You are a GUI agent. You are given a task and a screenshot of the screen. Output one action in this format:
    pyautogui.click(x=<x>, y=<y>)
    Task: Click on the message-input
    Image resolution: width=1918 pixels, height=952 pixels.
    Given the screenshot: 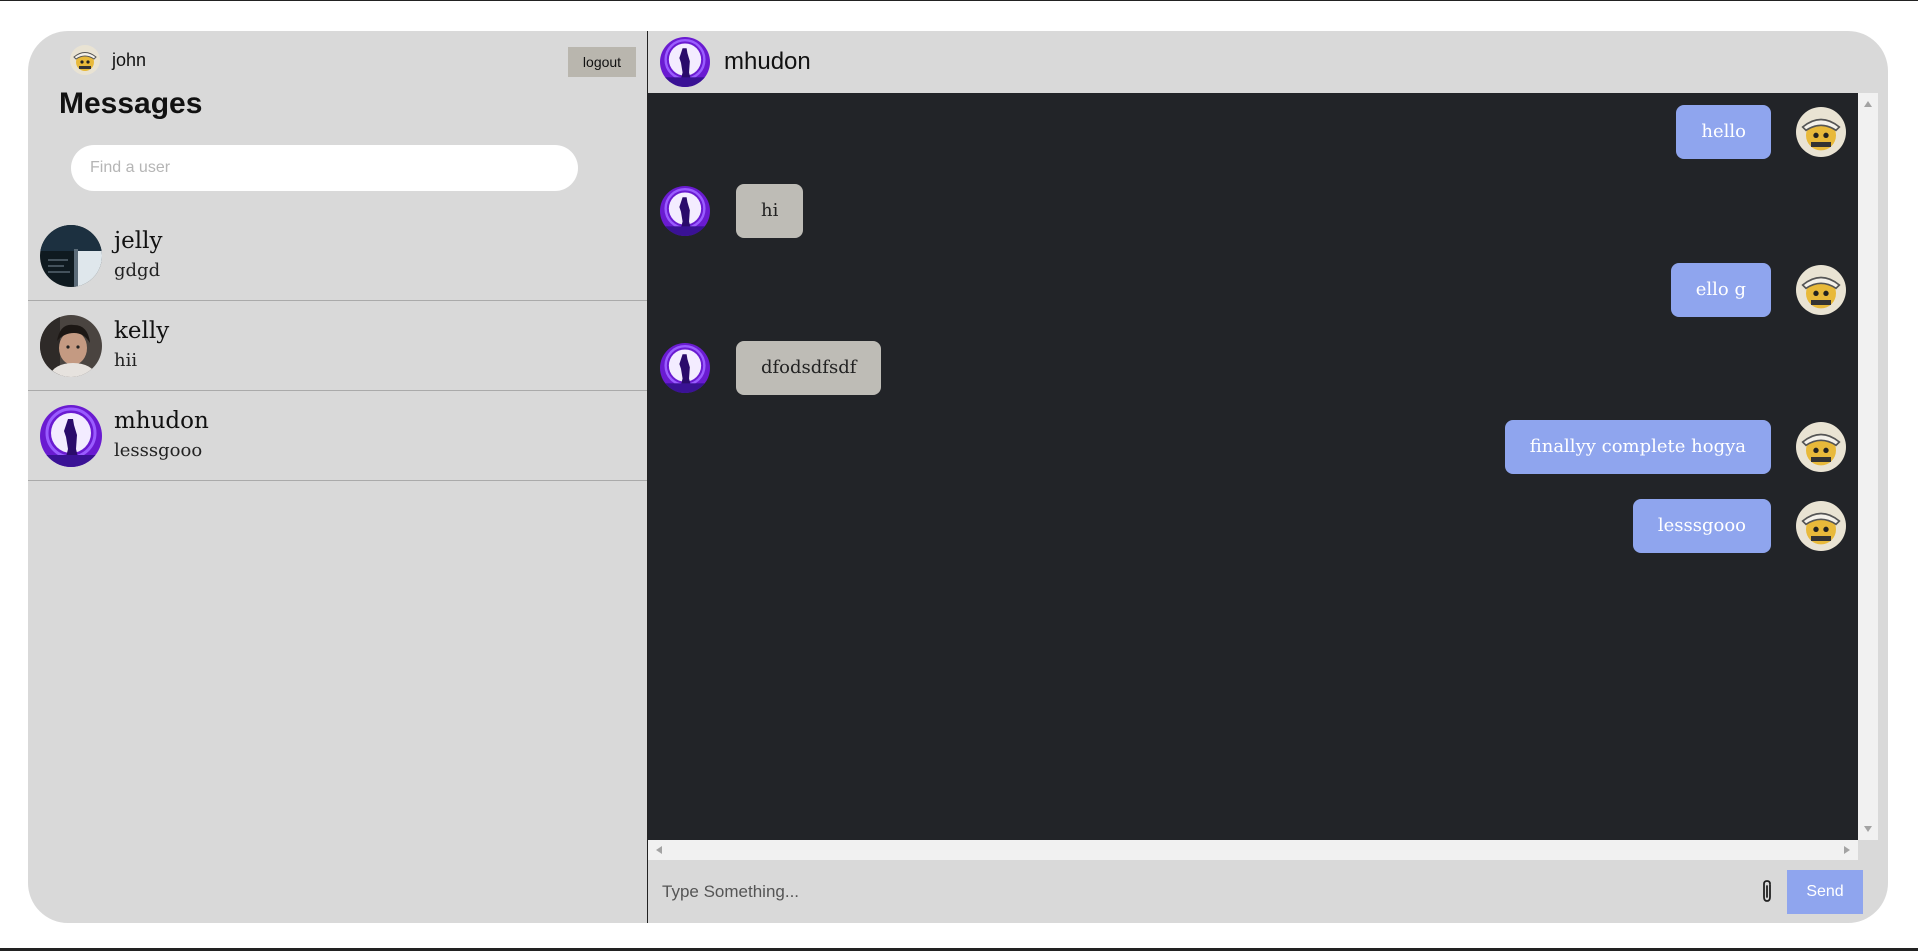 What is the action you would take?
    pyautogui.click(x=1192, y=892)
    